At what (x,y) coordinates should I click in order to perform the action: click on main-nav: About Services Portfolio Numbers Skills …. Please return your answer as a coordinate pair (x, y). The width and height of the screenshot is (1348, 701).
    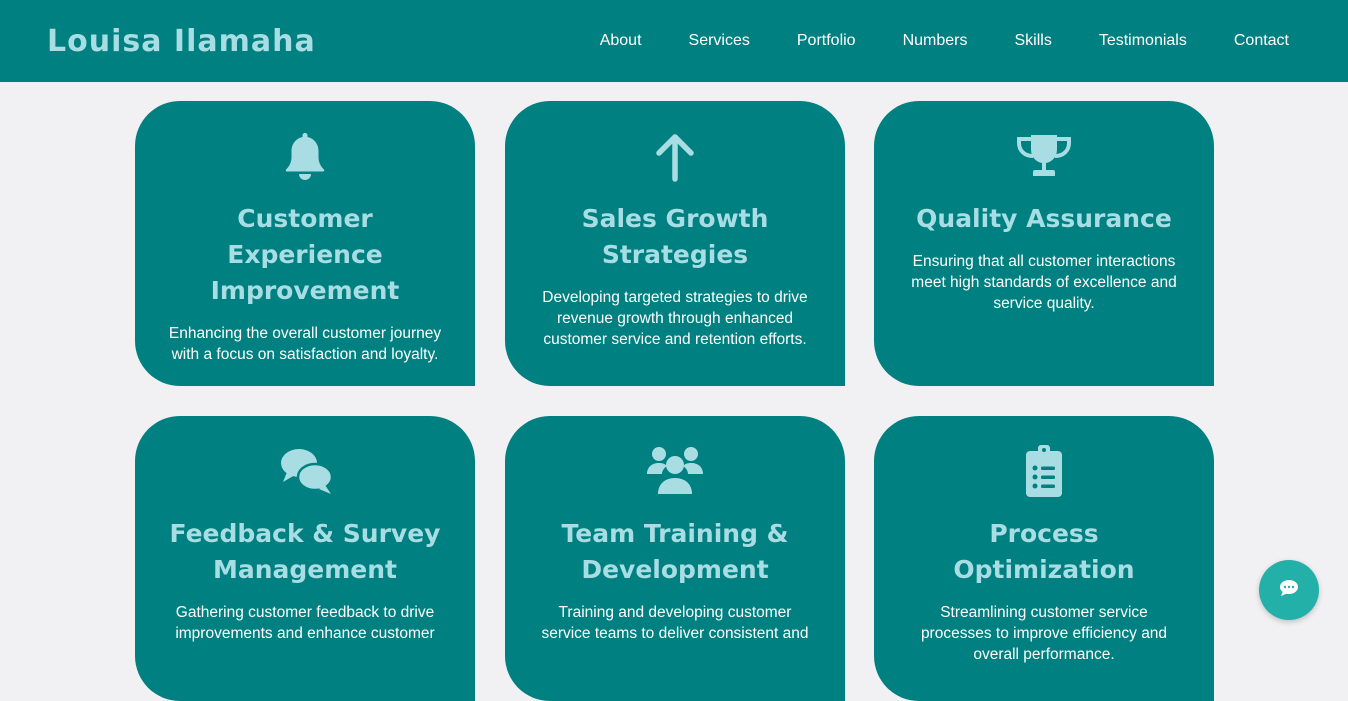
    Looking at the image, I should click on (944, 41).